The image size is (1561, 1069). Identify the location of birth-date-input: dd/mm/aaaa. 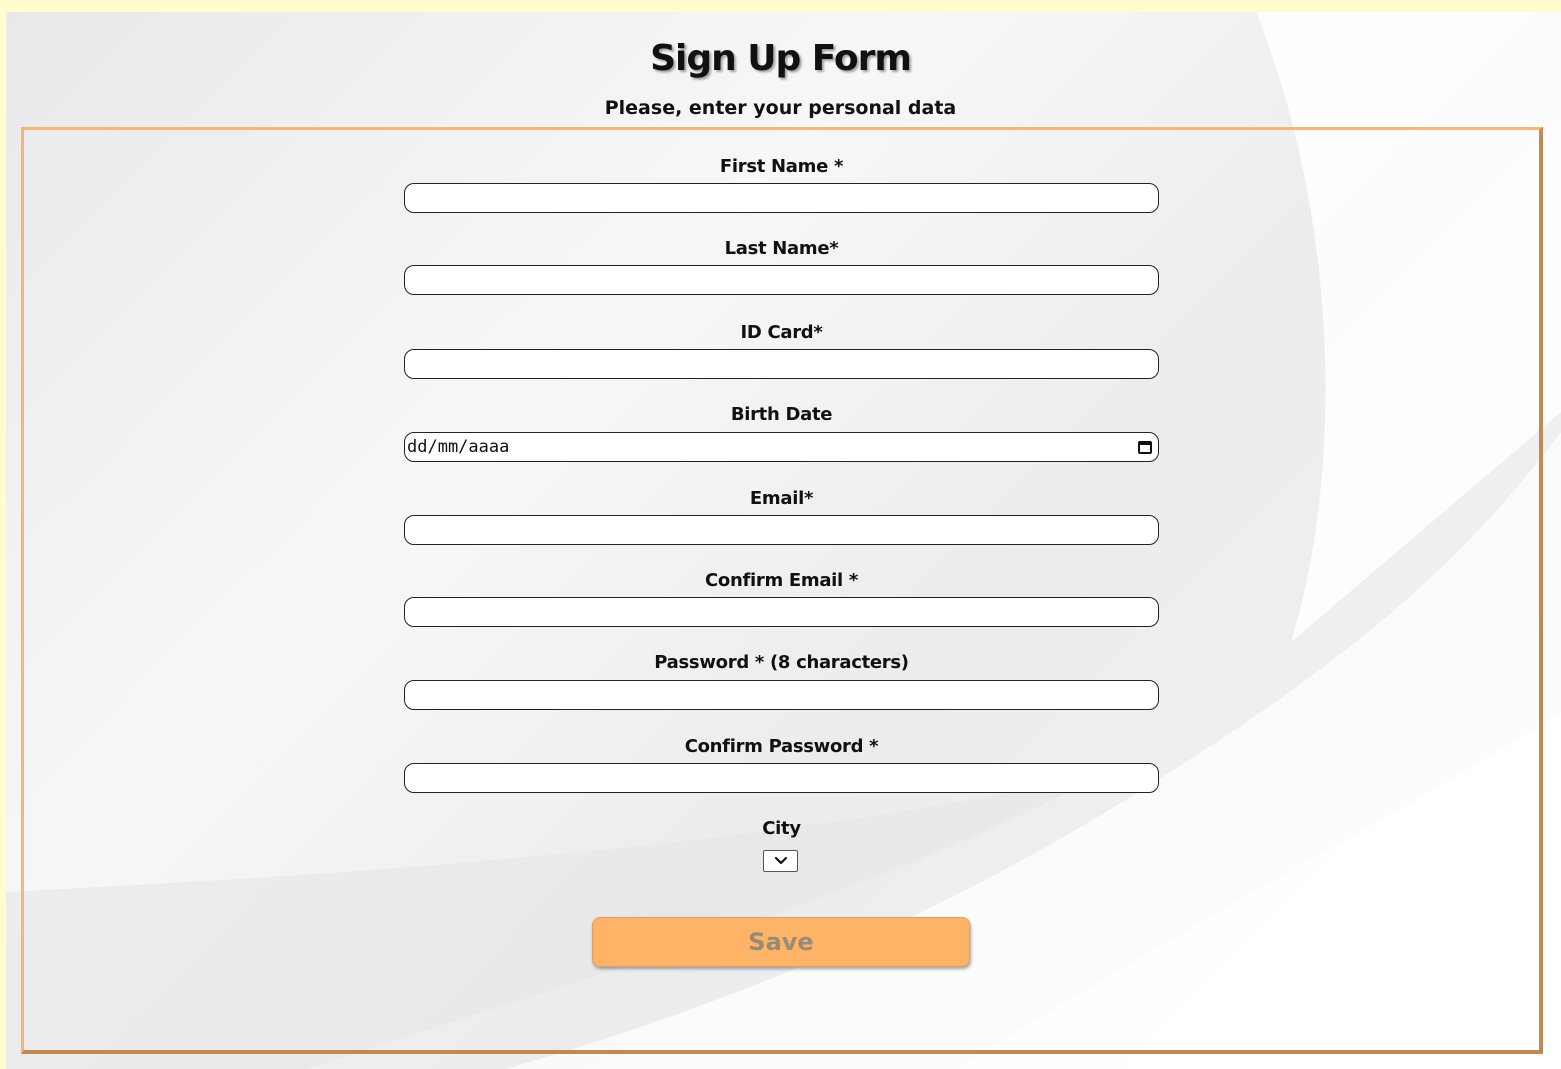
(781, 447).